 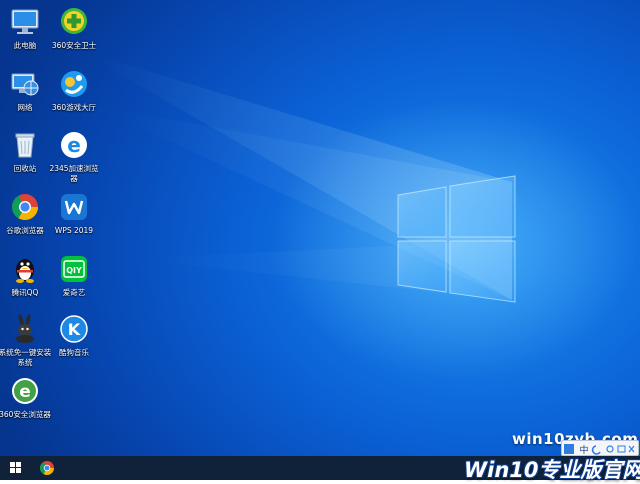 I want to click on desktop-icon-label: 2345加速浏览器, so click(x=74, y=173).